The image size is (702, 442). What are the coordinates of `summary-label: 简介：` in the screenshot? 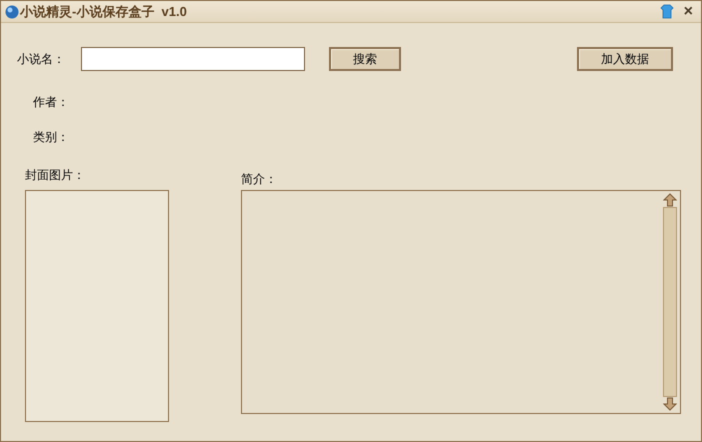 It's located at (259, 179).